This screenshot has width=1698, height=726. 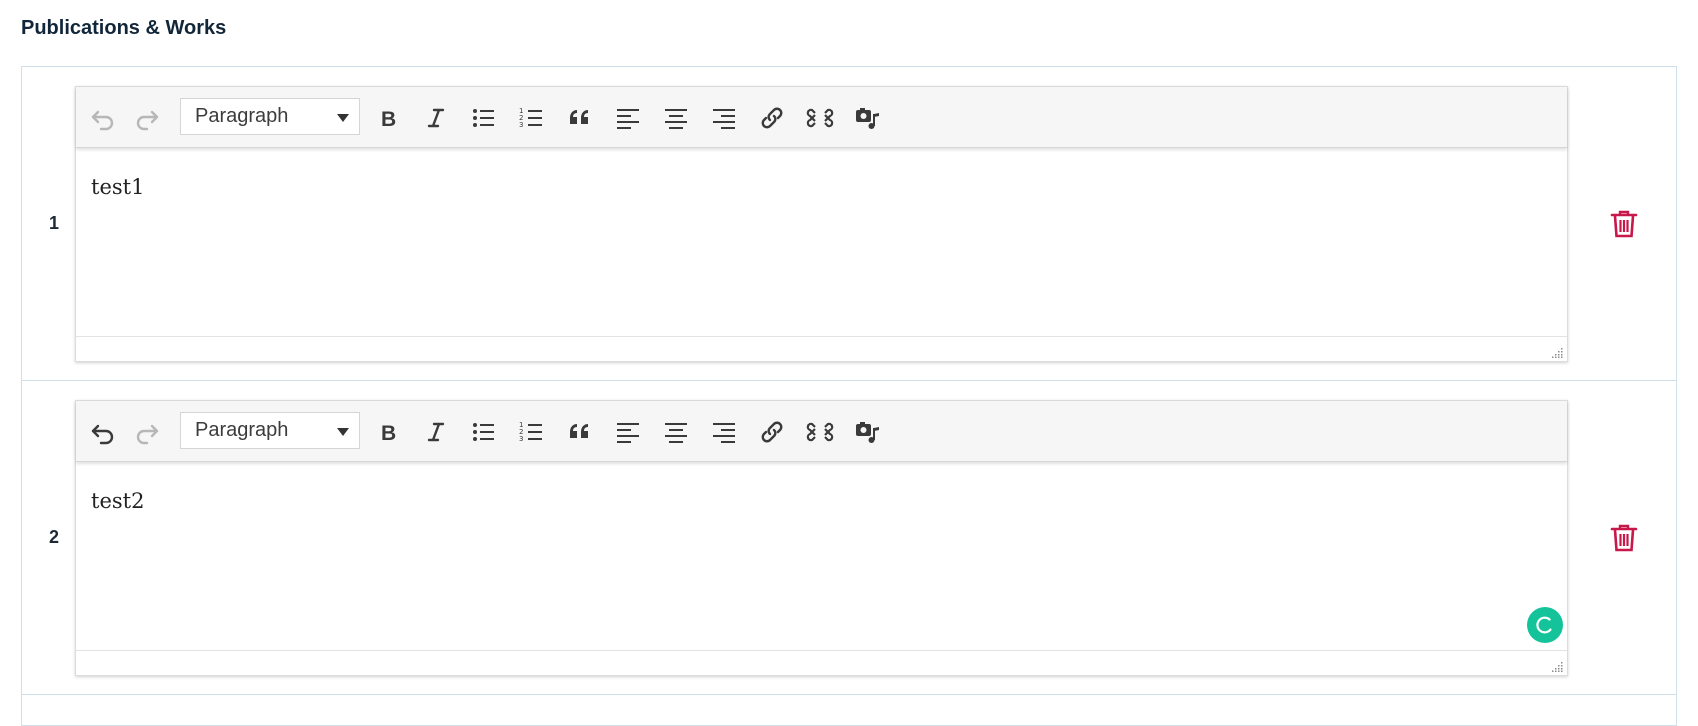 What do you see at coordinates (54, 537) in the screenshot?
I see `row-index: 2` at bounding box center [54, 537].